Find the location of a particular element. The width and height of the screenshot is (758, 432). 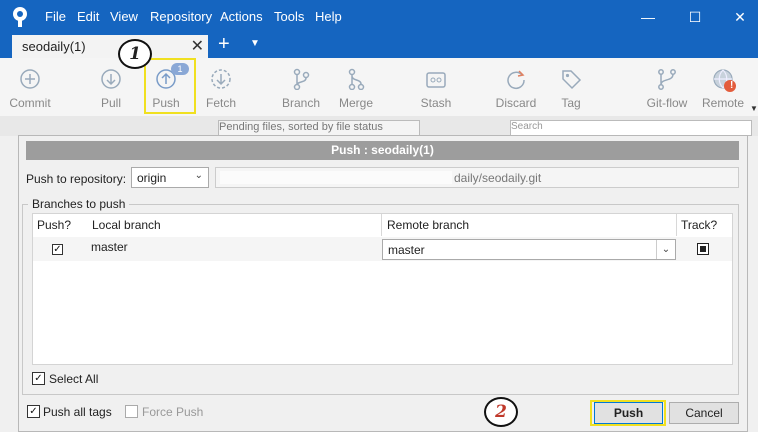

merge-label: Merge is located at coordinates (355, 103).